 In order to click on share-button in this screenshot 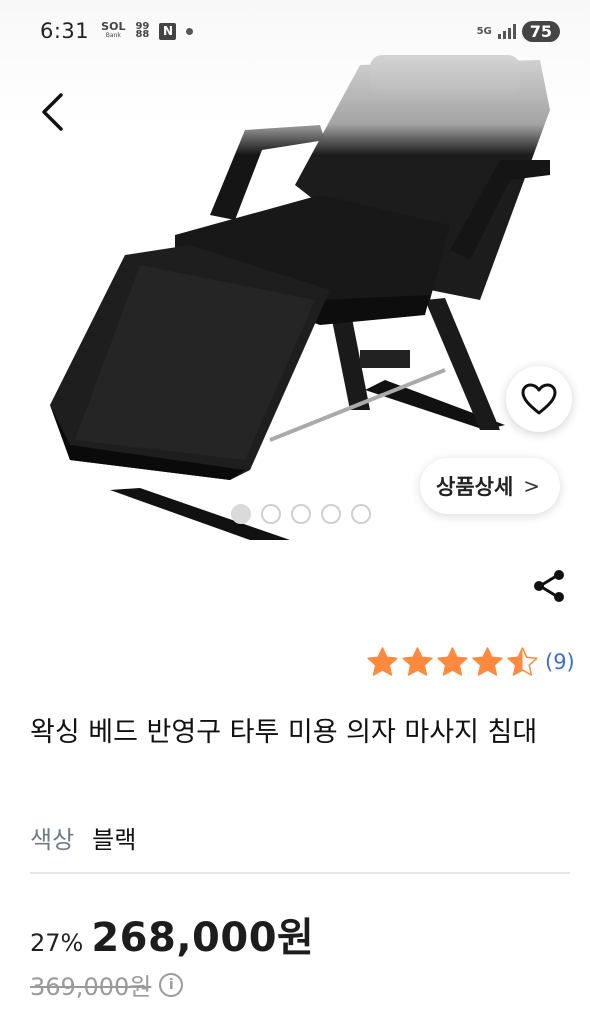, I will do `click(549, 586)`.